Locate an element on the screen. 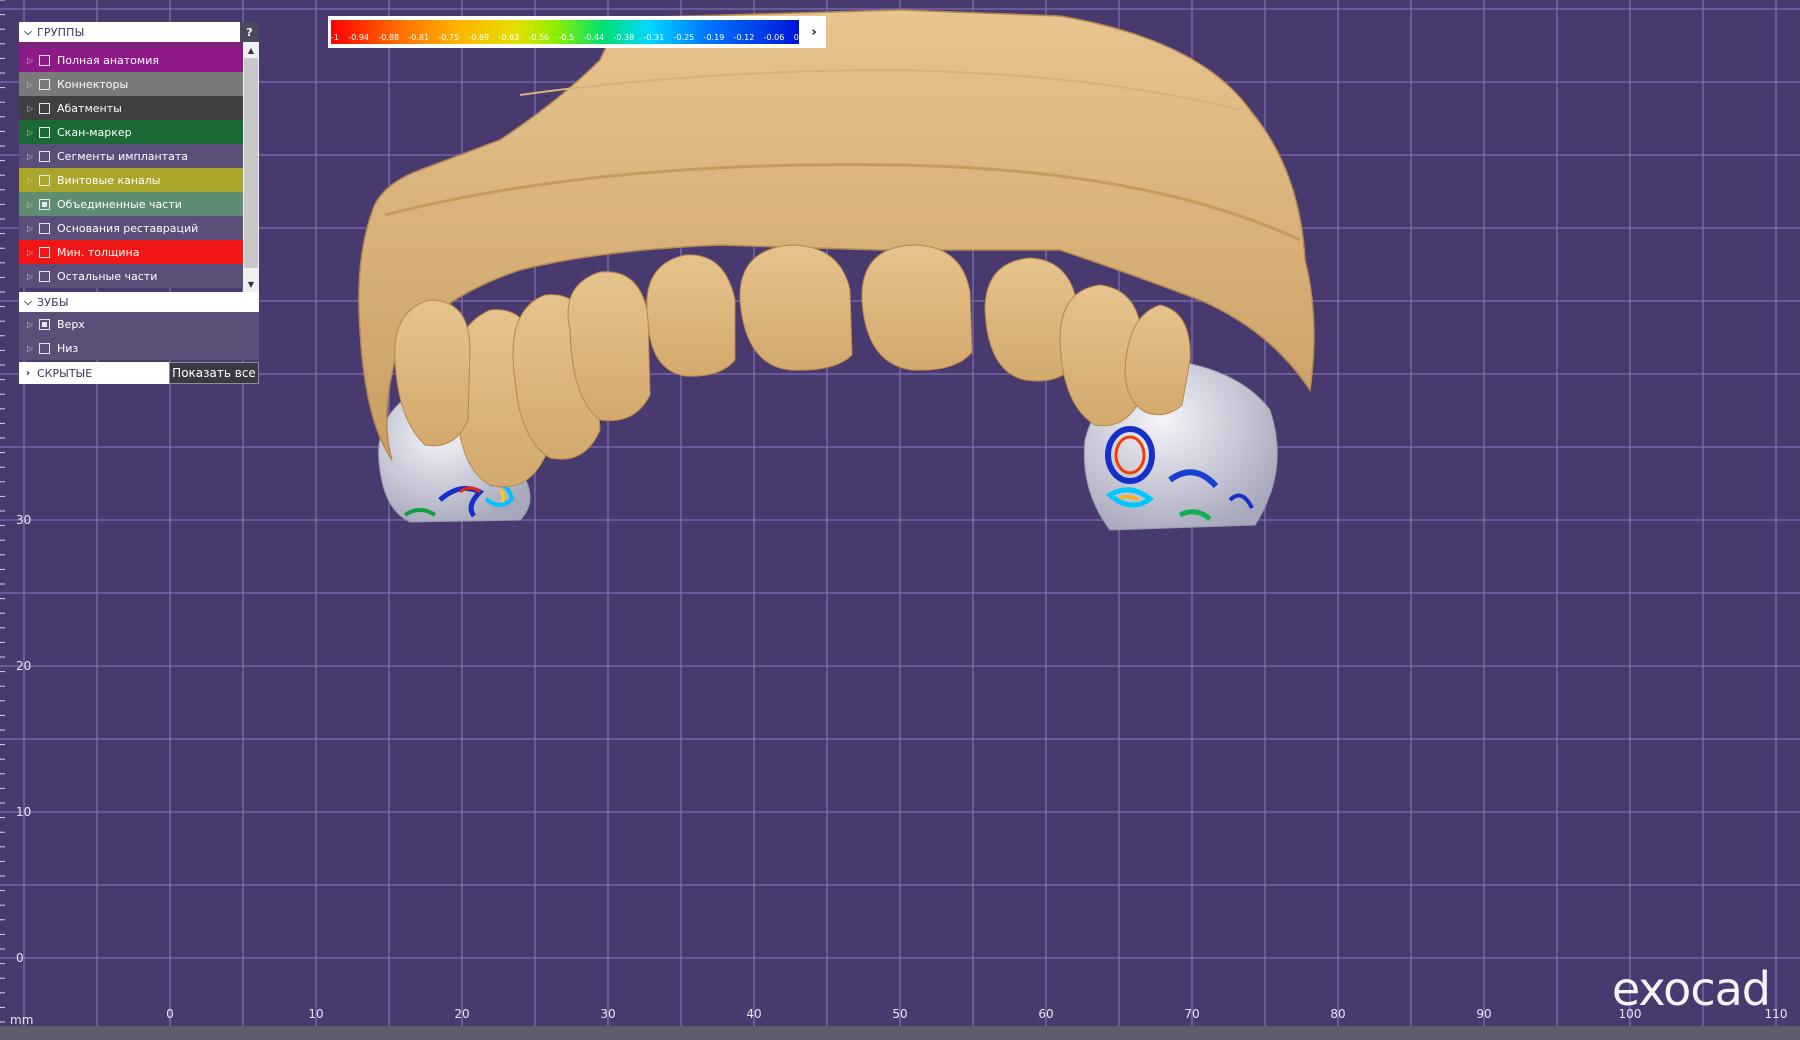 The height and width of the screenshot is (1040, 1800). teeth-list: ▷ Верх ▷ Низ is located at coordinates (139, 336).